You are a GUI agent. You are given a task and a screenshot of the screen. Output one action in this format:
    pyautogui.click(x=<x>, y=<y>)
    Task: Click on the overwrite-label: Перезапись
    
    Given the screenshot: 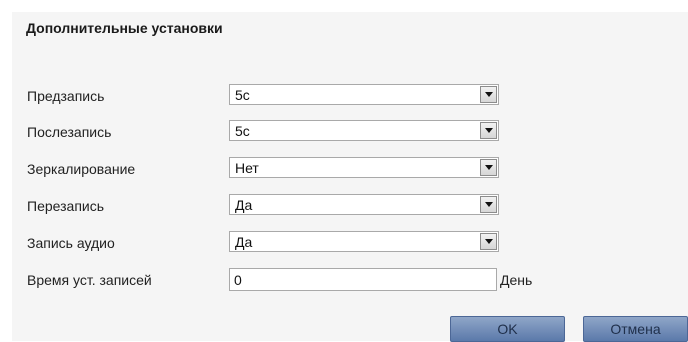 What is the action you would take?
    pyautogui.click(x=66, y=206)
    